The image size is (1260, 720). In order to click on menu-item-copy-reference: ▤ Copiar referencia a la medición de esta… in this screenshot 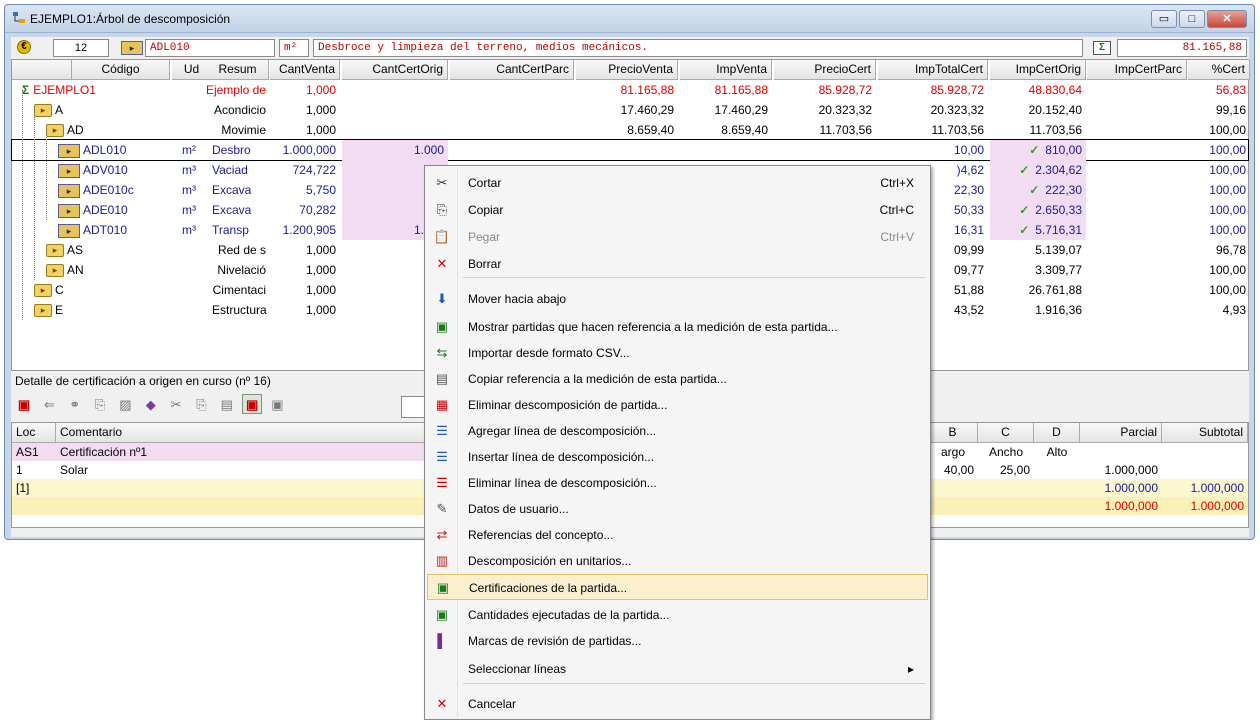, I will do `click(677, 379)`.